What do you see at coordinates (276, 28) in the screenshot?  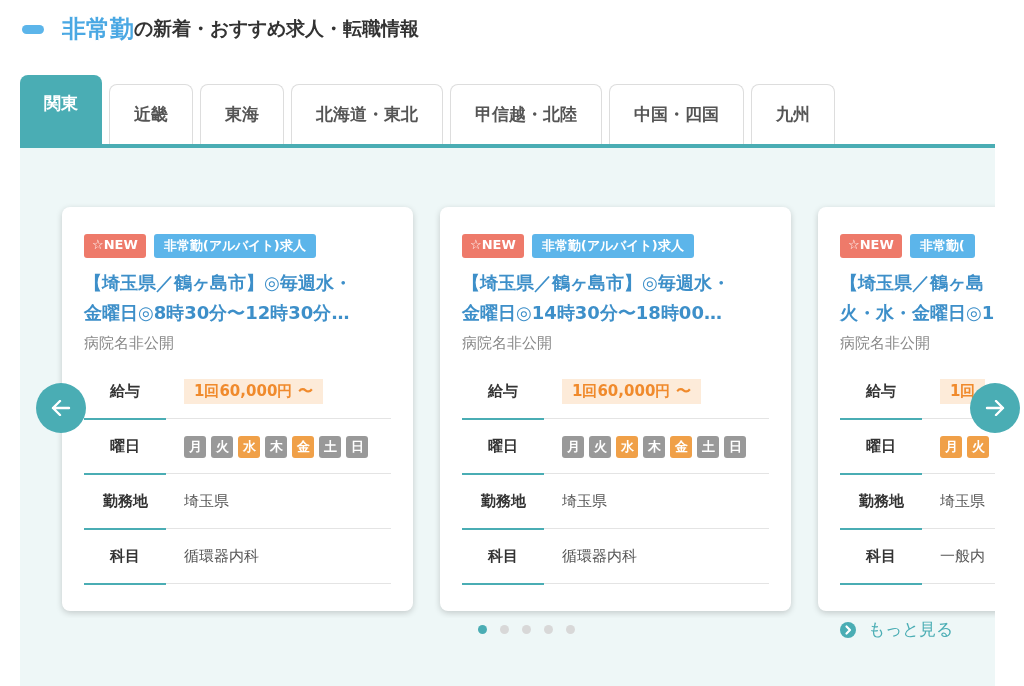 I see `heading-text: の新着・おすすめ求人・転職情報` at bounding box center [276, 28].